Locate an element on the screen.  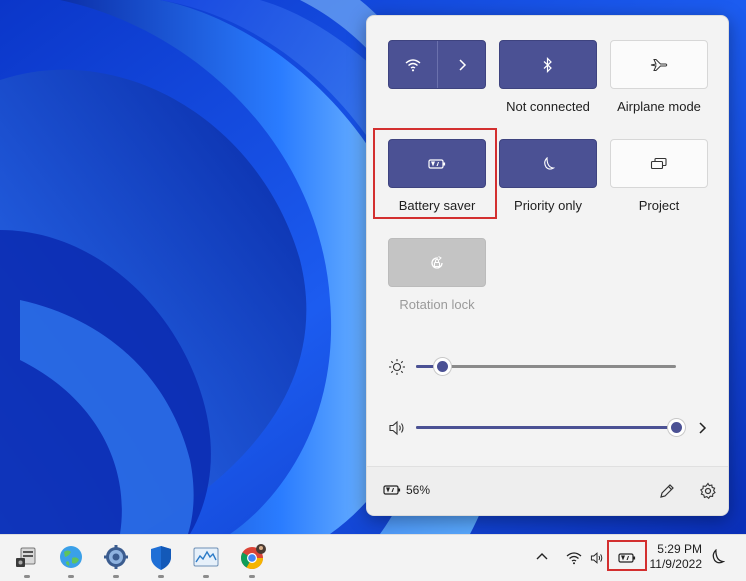
rotation-lock-icon is located at coordinates (437, 262).